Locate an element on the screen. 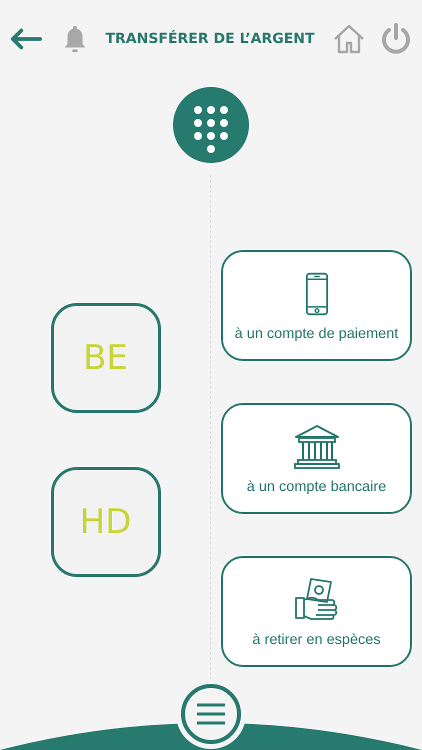  keypad-icon is located at coordinates (211, 125).